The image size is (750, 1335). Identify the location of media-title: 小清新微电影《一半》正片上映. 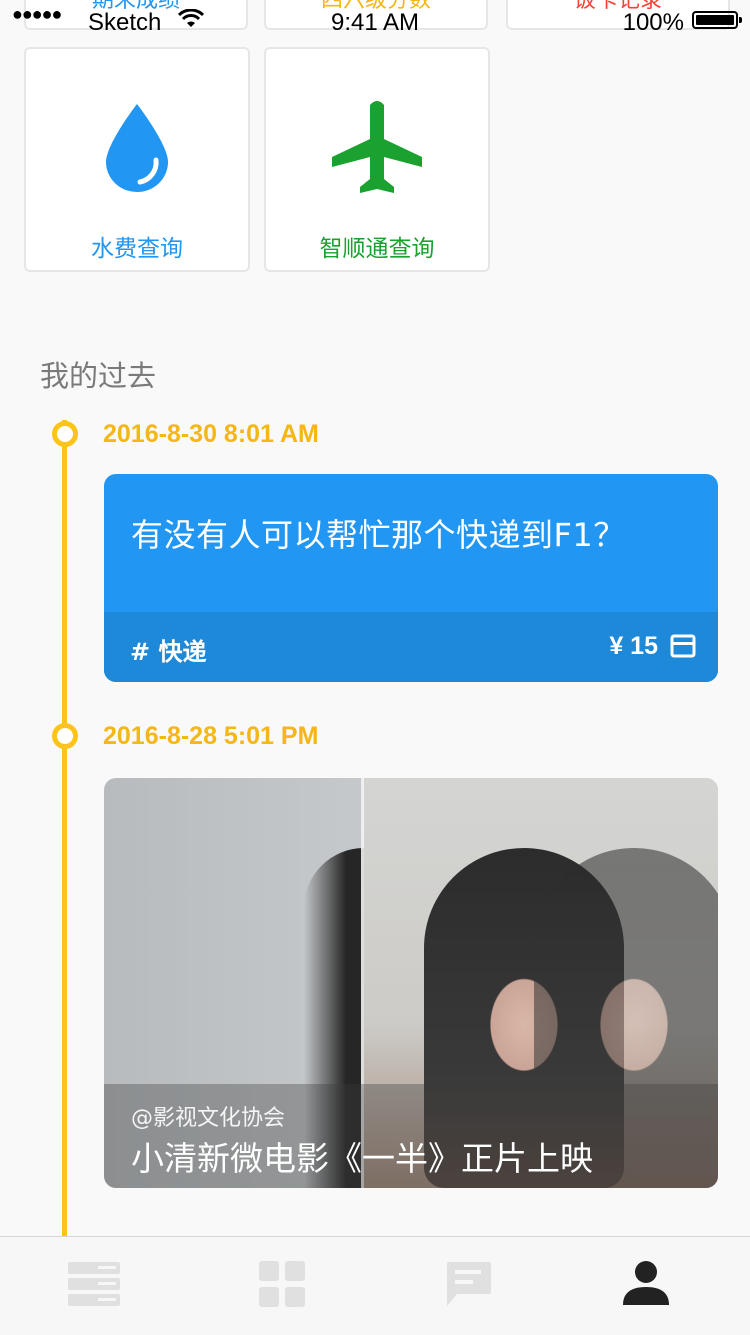
(362, 1158).